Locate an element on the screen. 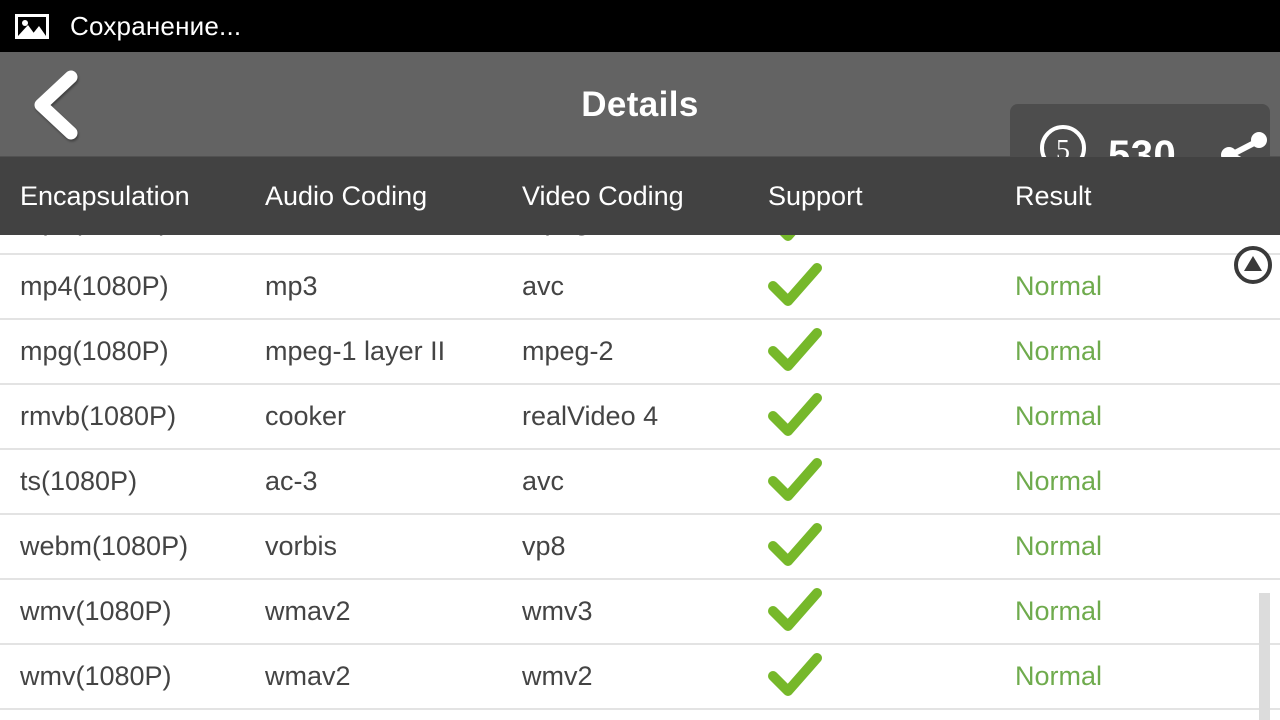 The image size is (1280, 720). column-header-video-coding: Video Coding is located at coordinates (603, 196).